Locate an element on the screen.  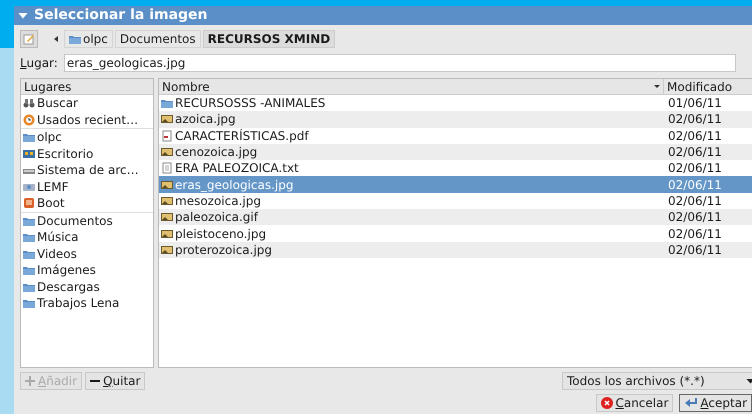
file-row: ERA PALEOZOICA.txt 02/06/11 is located at coordinates (455, 168).